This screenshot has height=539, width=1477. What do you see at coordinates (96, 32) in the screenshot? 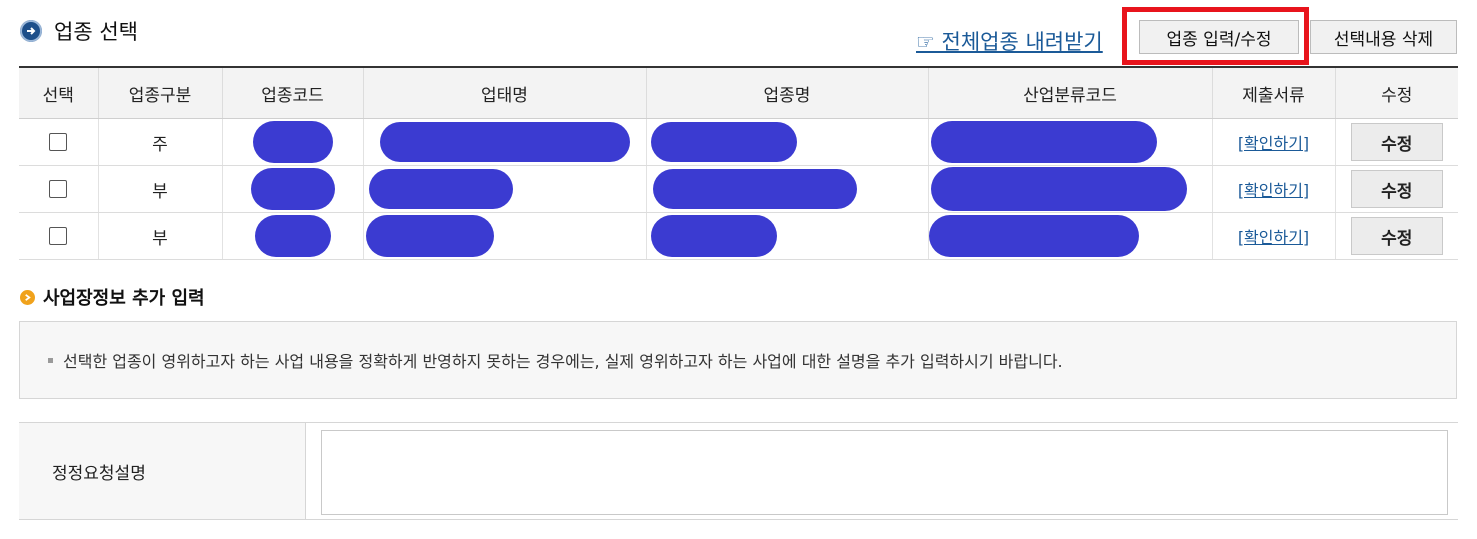
I see `section-title-text: 업종 선택` at bounding box center [96, 32].